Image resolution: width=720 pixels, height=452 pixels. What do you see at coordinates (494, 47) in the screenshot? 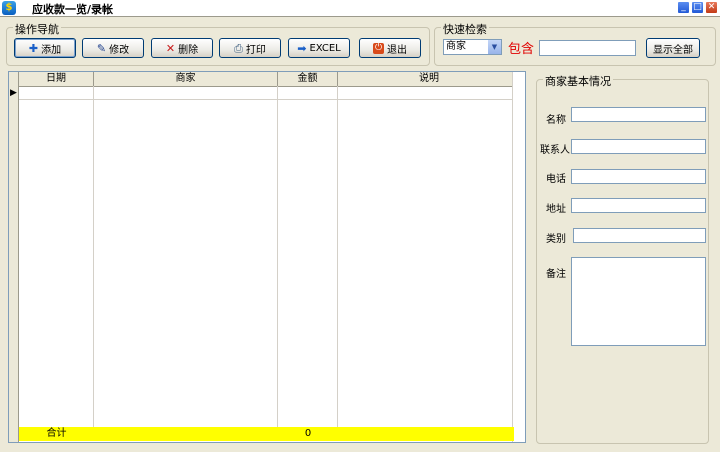
I see `chevron-down-icon: ▼` at bounding box center [494, 47].